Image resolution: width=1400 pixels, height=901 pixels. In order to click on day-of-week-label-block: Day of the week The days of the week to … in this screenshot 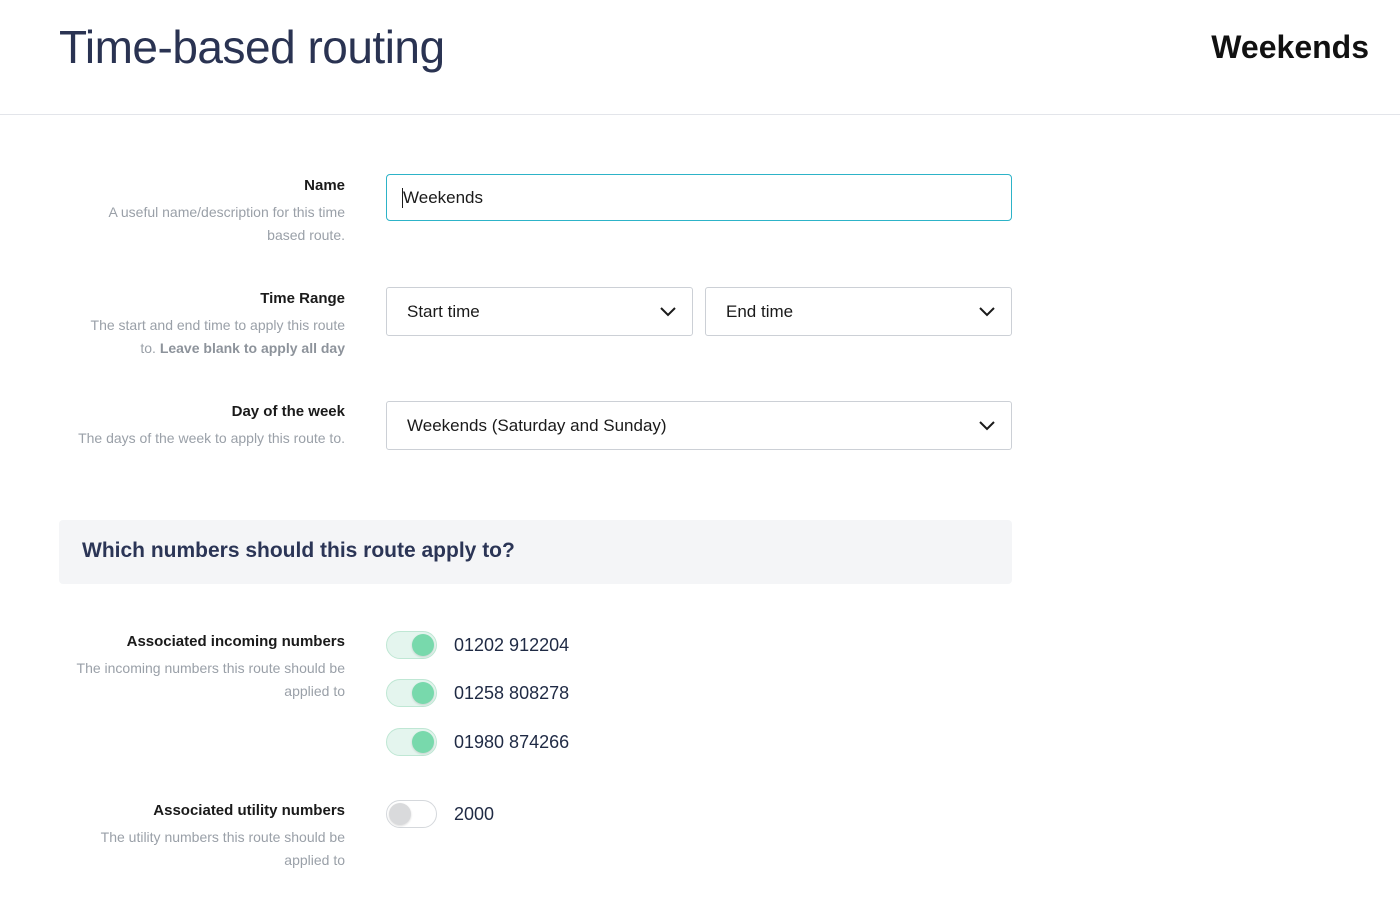, I will do `click(200, 425)`.